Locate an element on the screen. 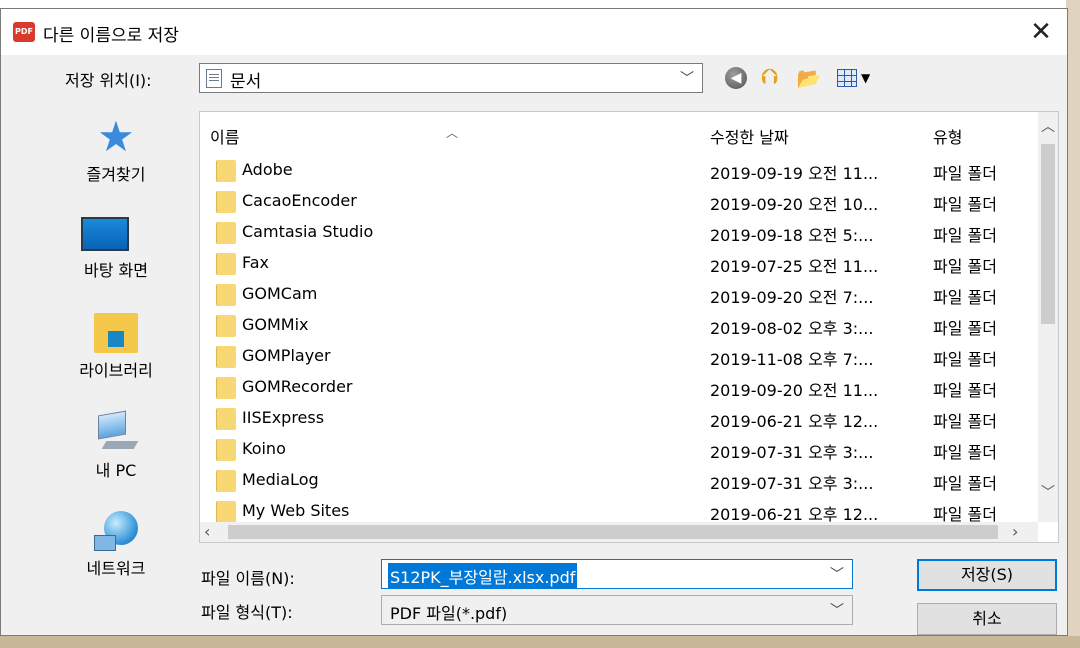 The image size is (1080, 648). file-name: GOMPlayer is located at coordinates (286, 355).